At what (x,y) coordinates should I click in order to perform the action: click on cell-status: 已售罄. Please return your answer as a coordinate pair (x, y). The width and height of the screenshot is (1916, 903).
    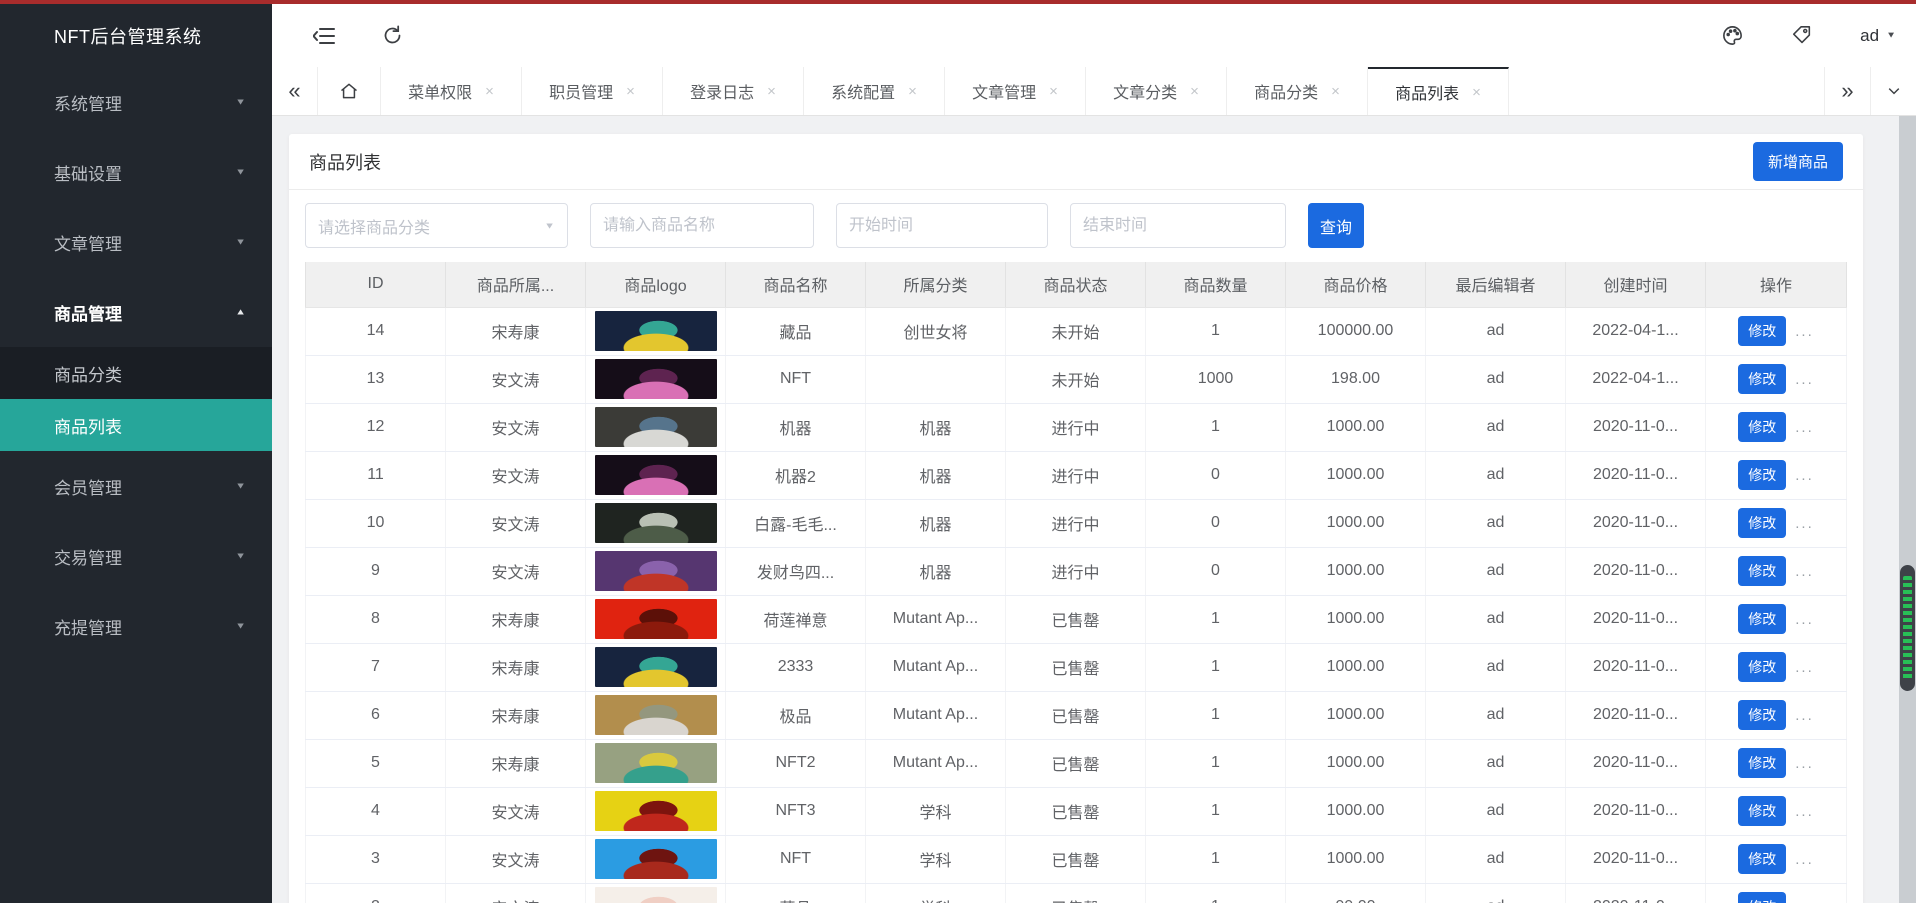
    Looking at the image, I should click on (1075, 667).